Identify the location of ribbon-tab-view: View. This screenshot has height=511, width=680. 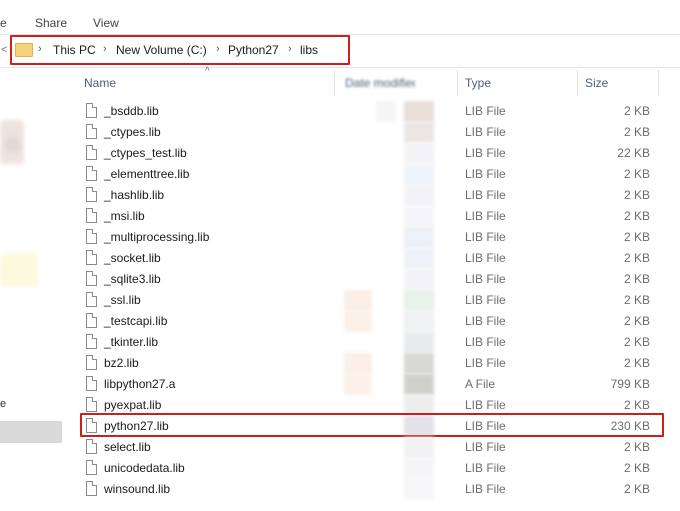
(106, 23).